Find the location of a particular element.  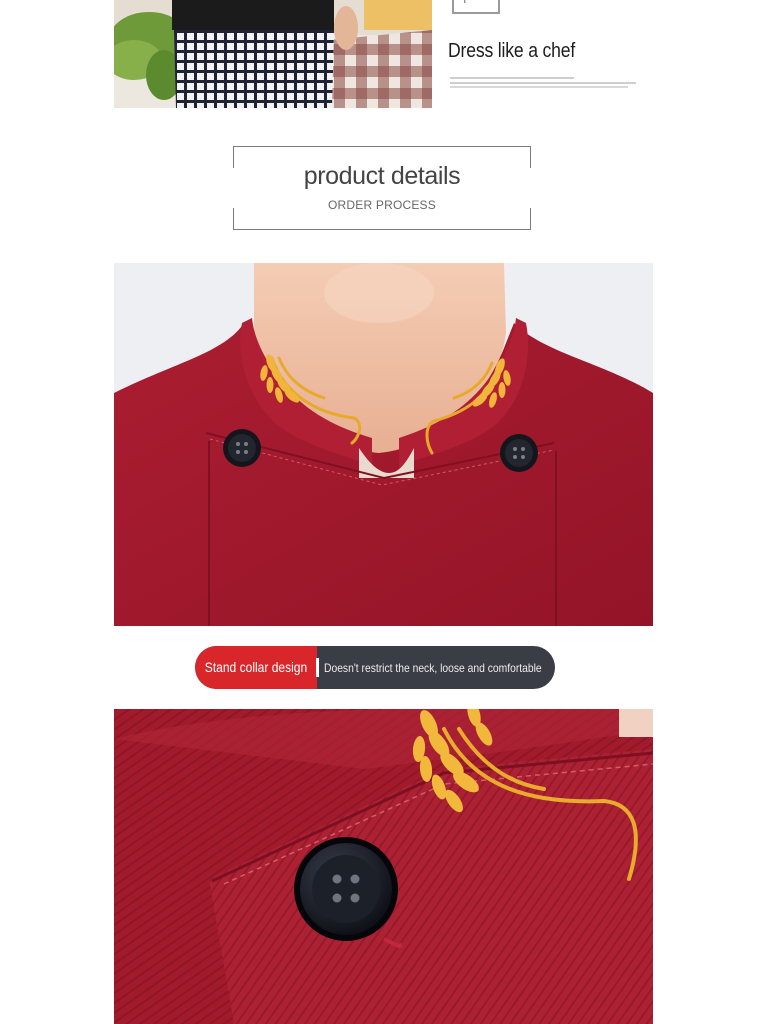

plus-icon: + is located at coordinates (464, 3).